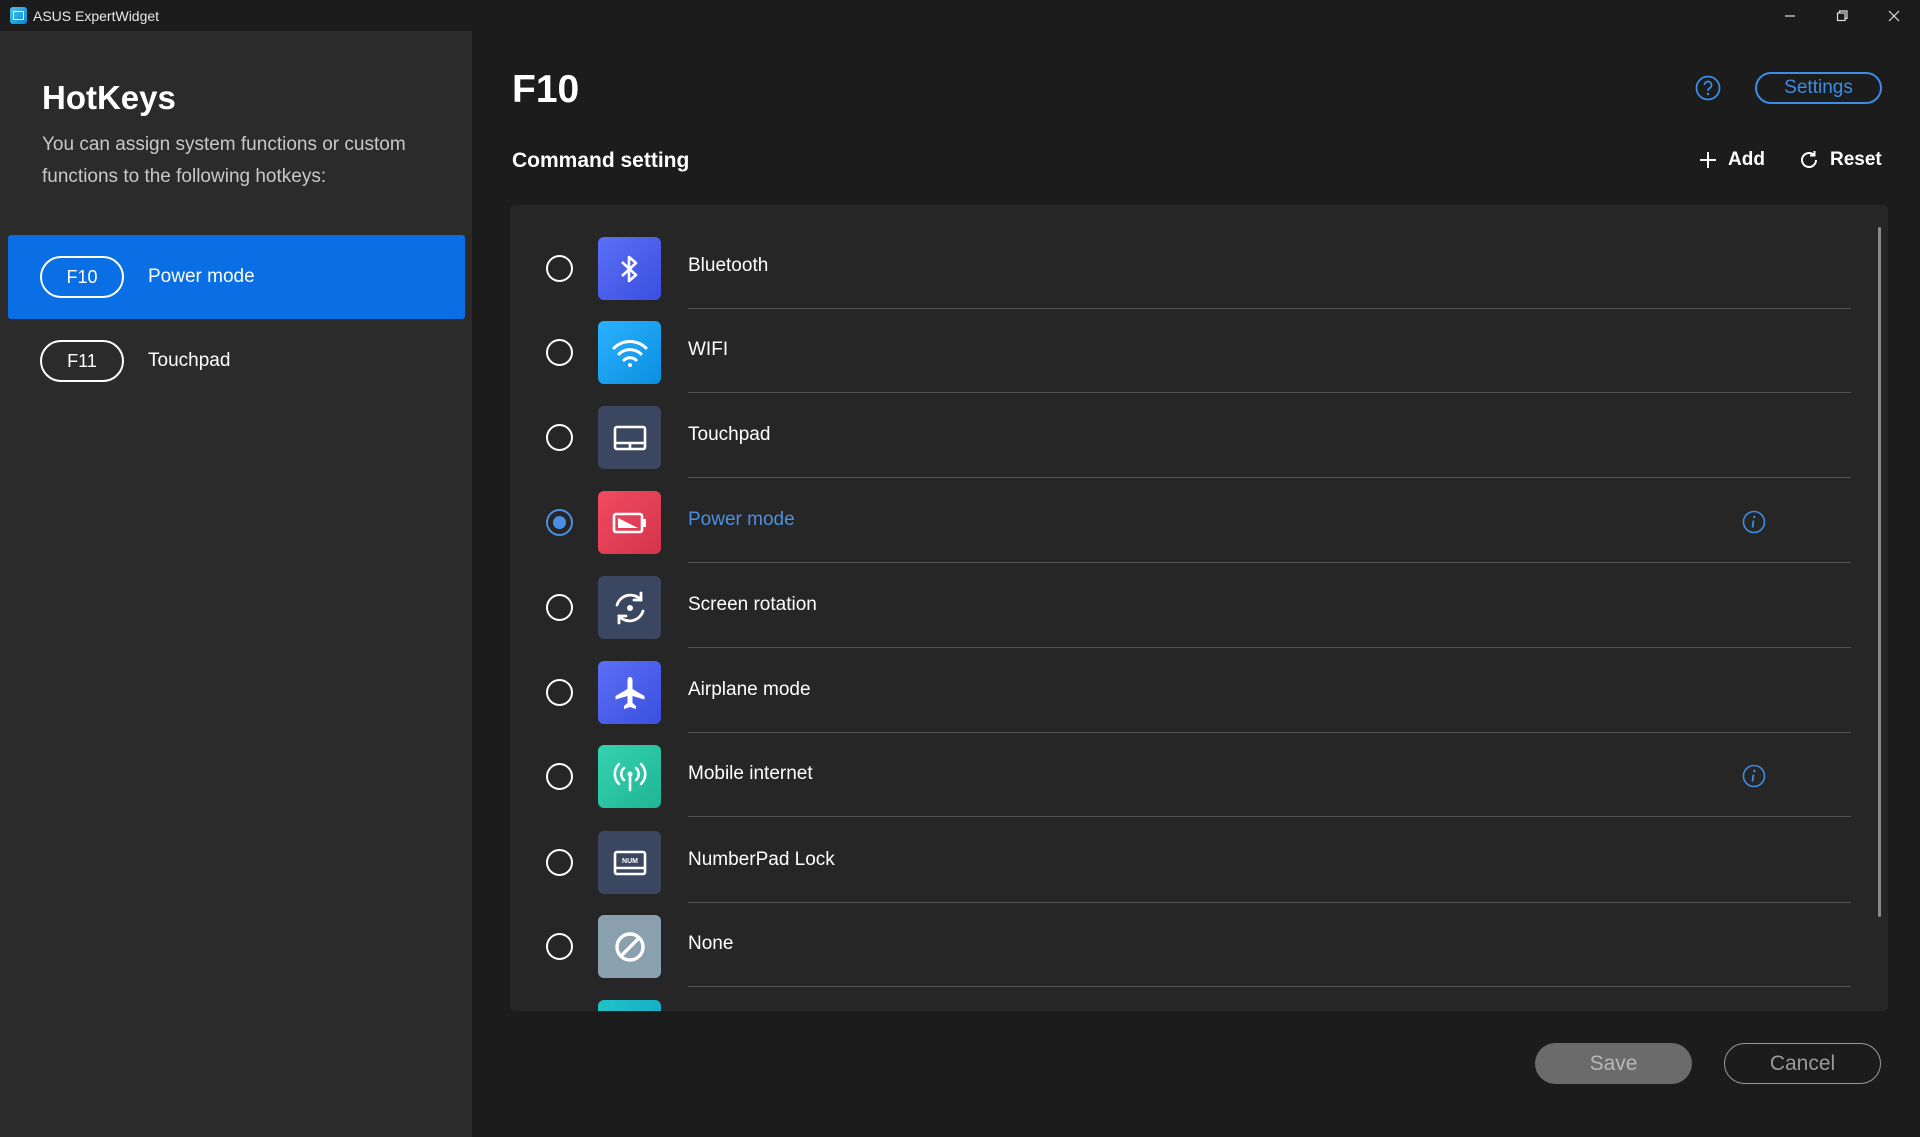  Describe the element at coordinates (1856, 159) in the screenshot. I see `reset-label: Reset` at that location.